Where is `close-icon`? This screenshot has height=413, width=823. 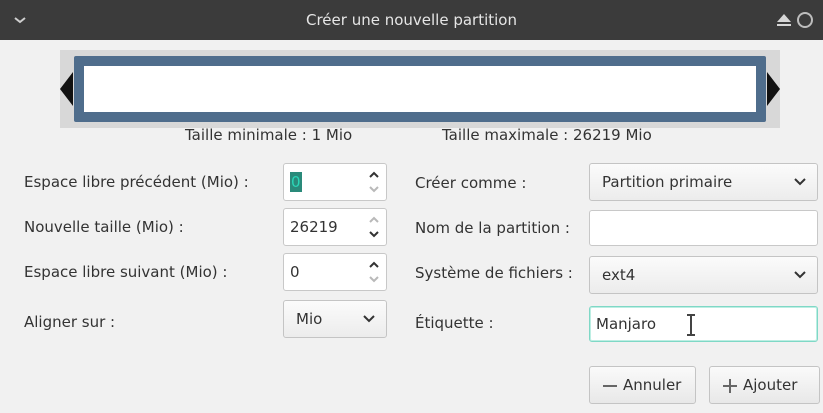 close-icon is located at coordinates (805, 20).